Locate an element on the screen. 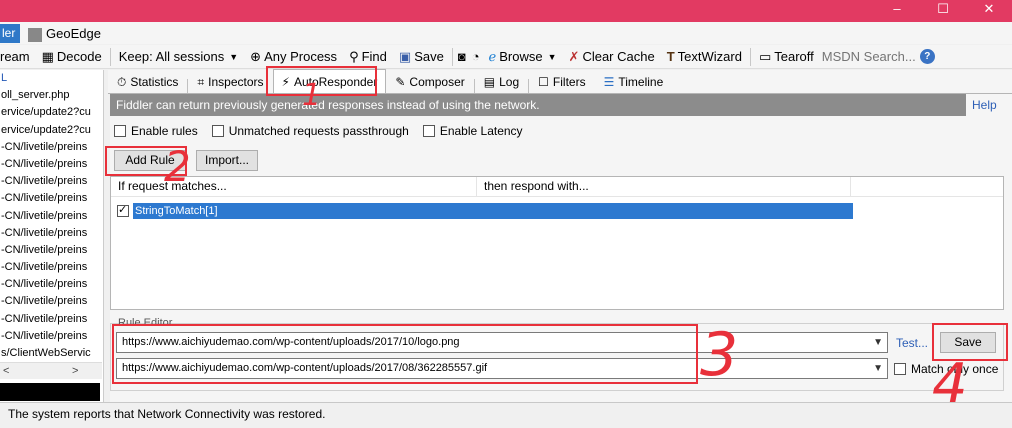 The image size is (1012, 428). tab-statistics: ⏱ Statistics is located at coordinates (147, 82).